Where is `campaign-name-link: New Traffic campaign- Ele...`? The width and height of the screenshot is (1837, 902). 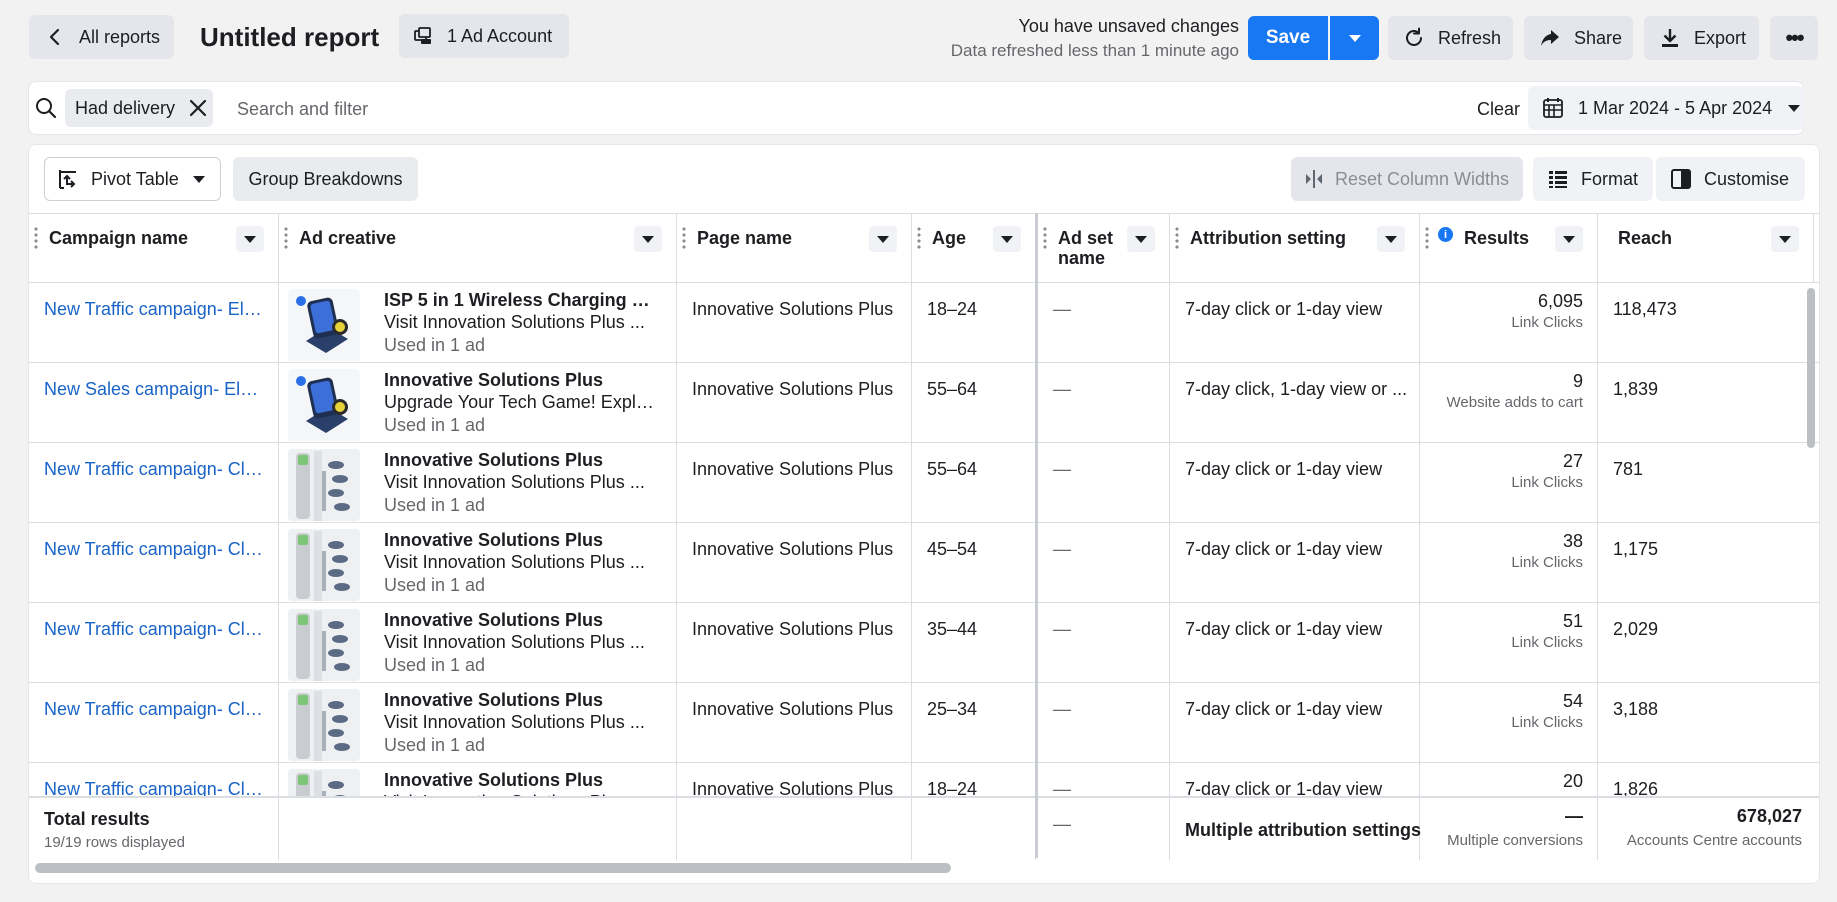
campaign-name-link: New Traffic campaign- Ele... is located at coordinates (155, 309).